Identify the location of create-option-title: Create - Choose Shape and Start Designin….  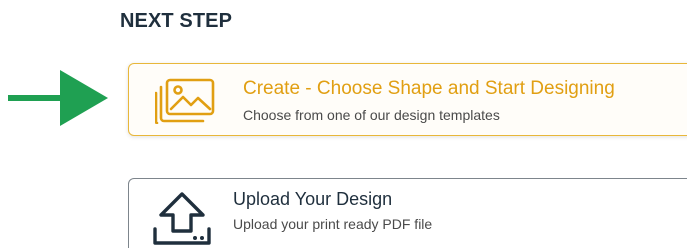
(429, 88).